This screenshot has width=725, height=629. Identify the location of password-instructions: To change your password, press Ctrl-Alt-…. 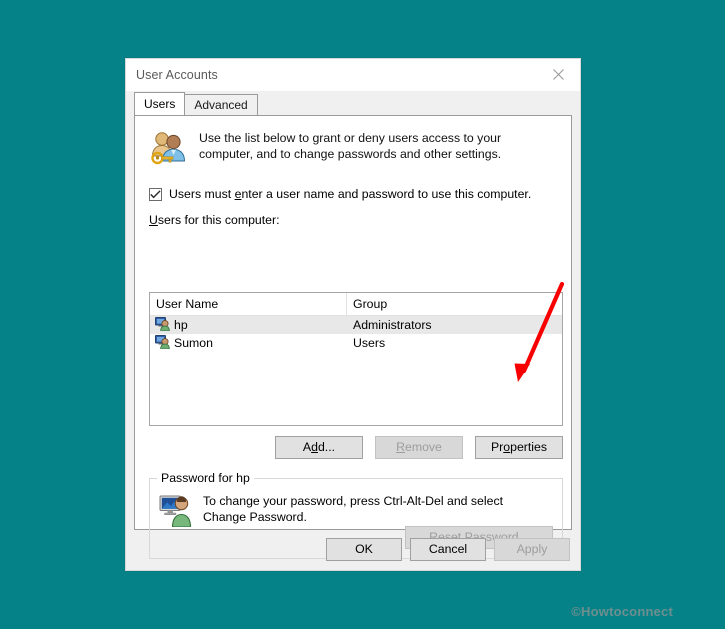
(353, 509).